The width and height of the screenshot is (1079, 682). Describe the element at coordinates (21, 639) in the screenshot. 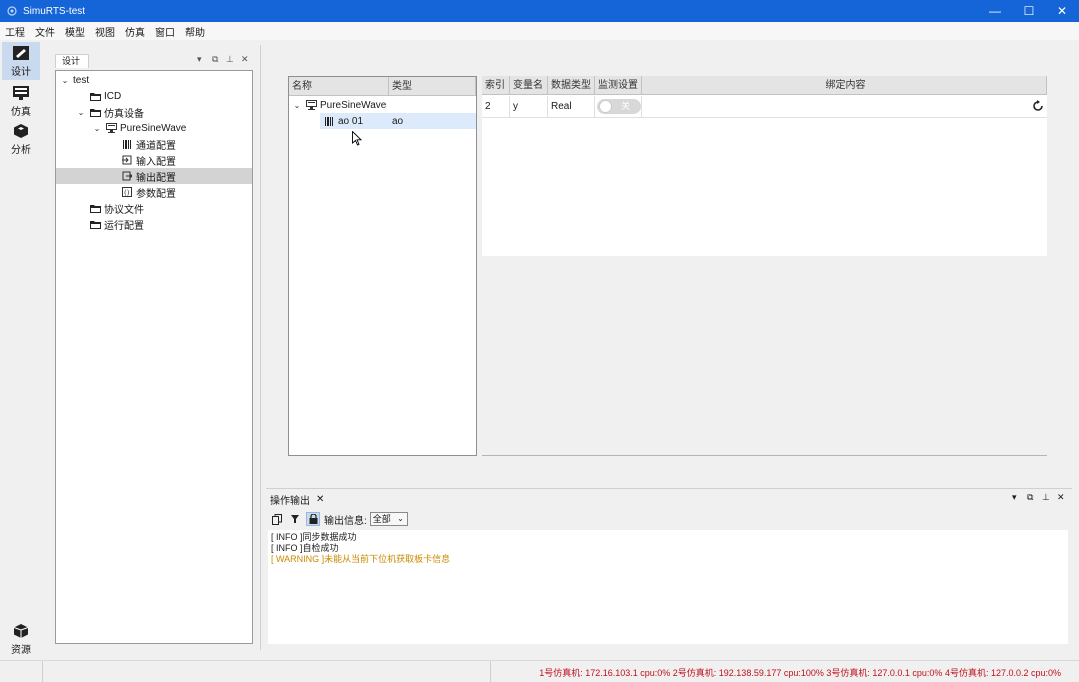

I see `nav-resources: 资源` at that location.